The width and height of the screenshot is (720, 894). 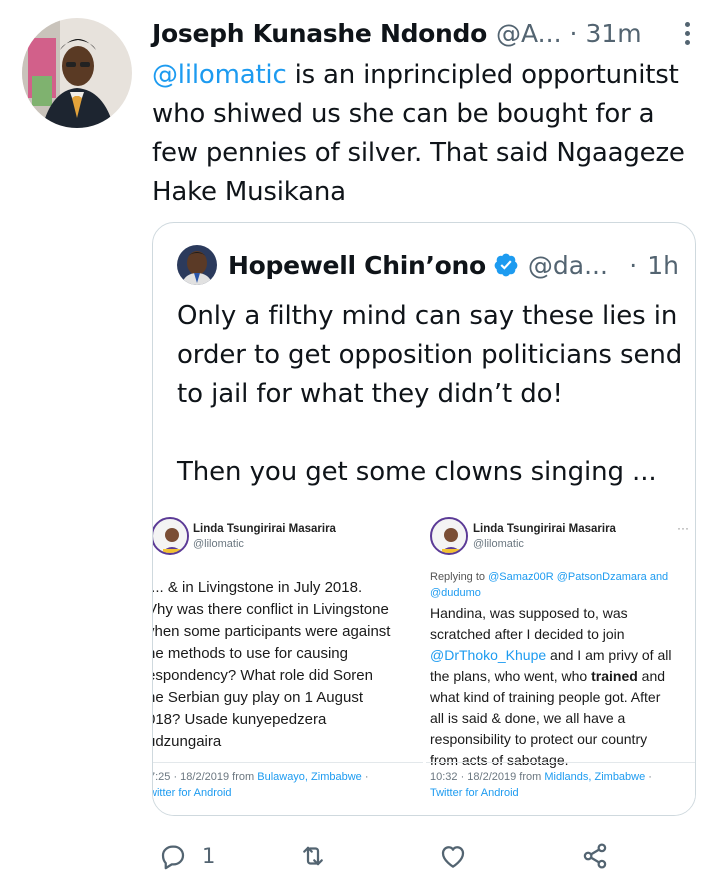 What do you see at coordinates (271, 609) in the screenshot?
I see `screenshot-line: Vhy was there conflict in Livingstone` at bounding box center [271, 609].